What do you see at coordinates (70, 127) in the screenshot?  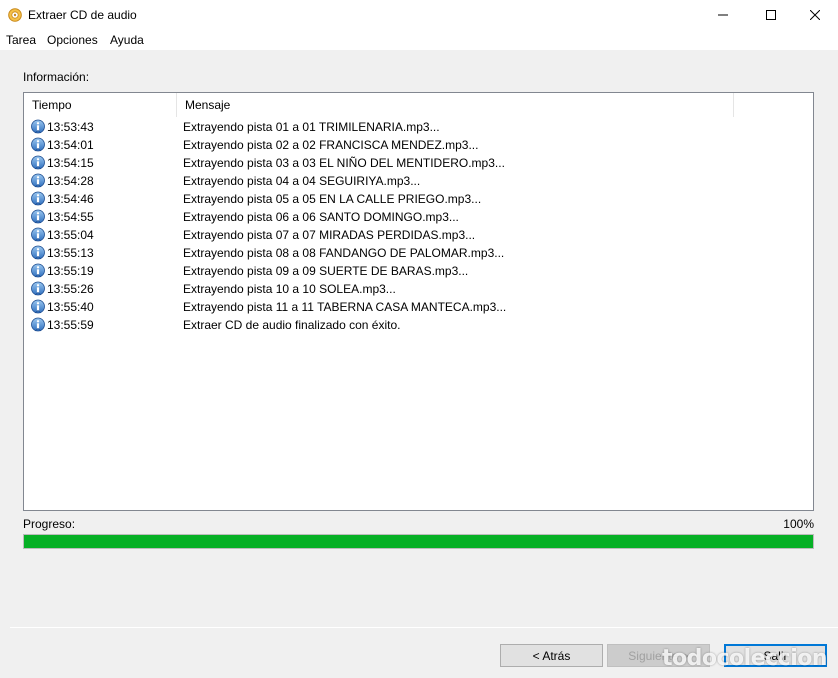 I see `row-time: 13:53:43` at bounding box center [70, 127].